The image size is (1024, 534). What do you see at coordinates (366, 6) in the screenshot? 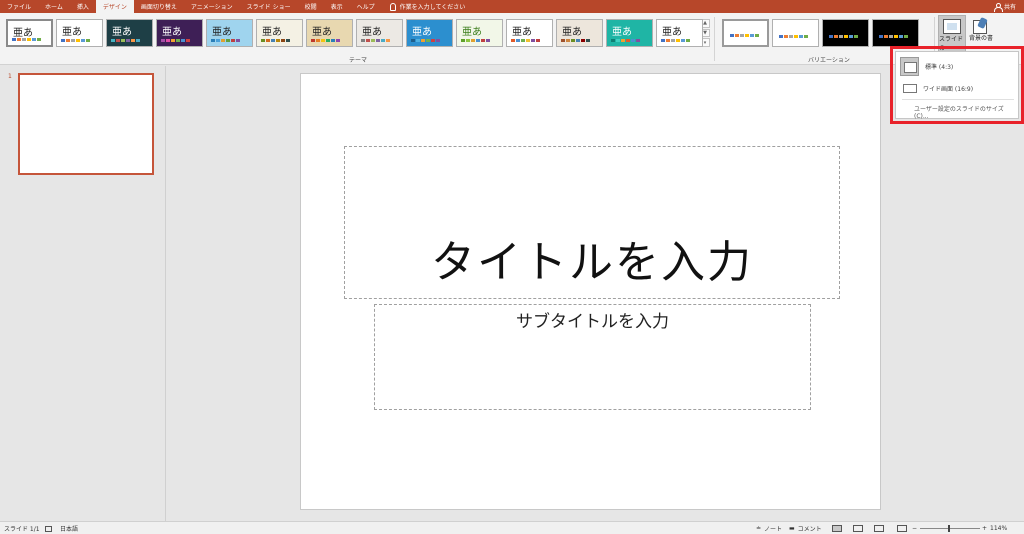
I see `tab-9: ヘルプ` at bounding box center [366, 6].